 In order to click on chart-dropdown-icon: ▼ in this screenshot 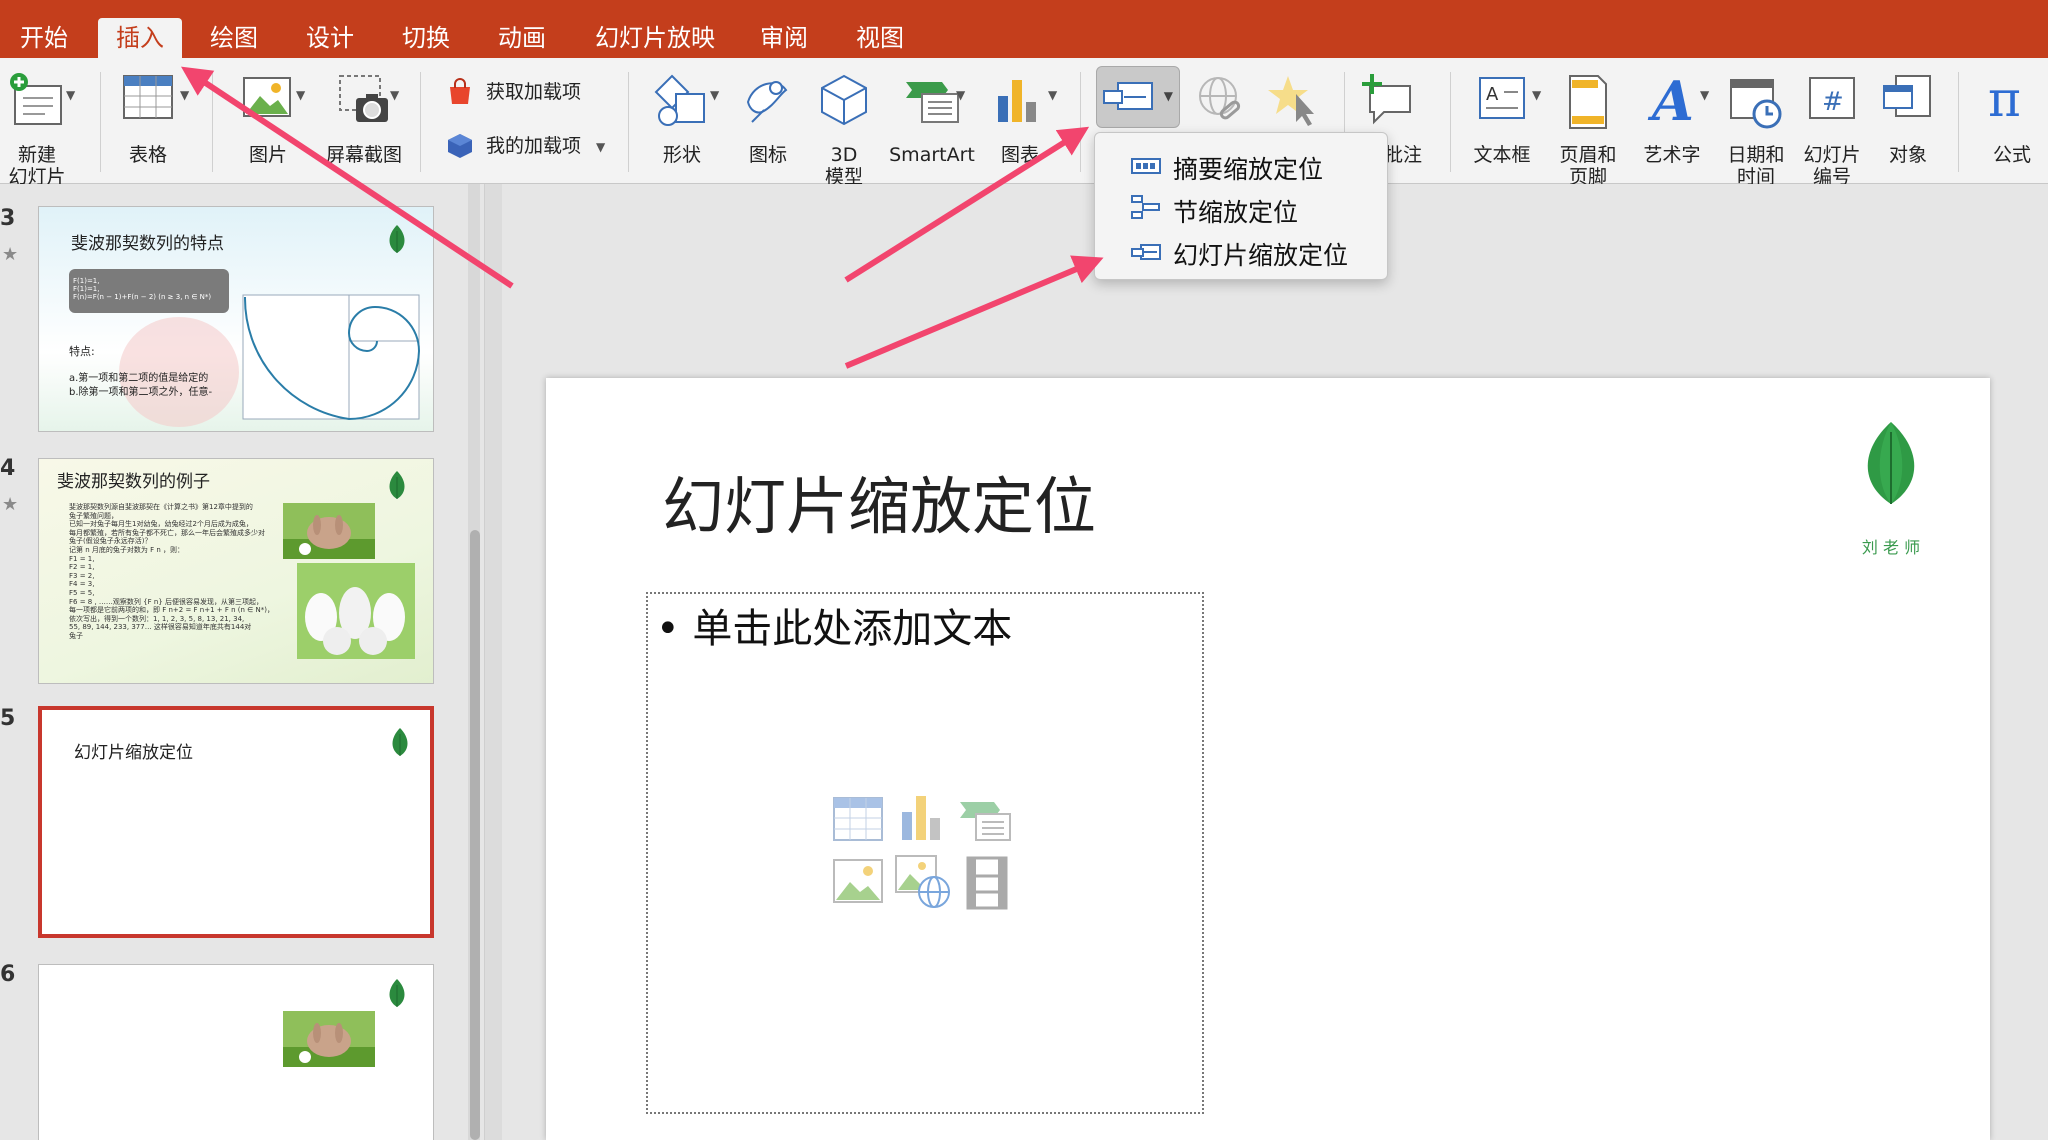, I will do `click(1052, 95)`.